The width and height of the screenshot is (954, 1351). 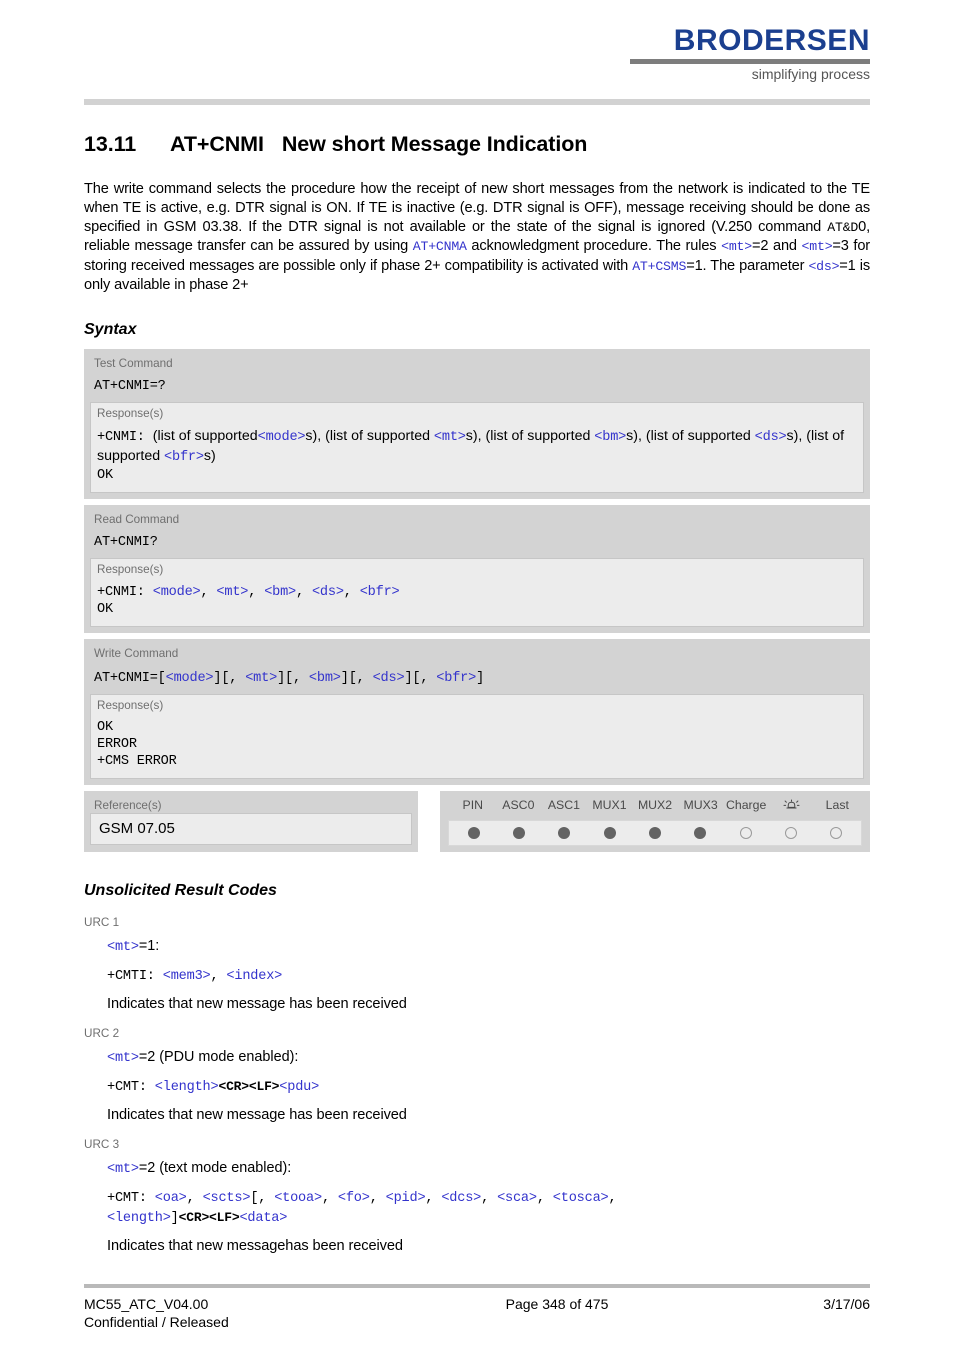 I want to click on brodersen-logo: BRODERSEN simplifying process, so click(x=750, y=54).